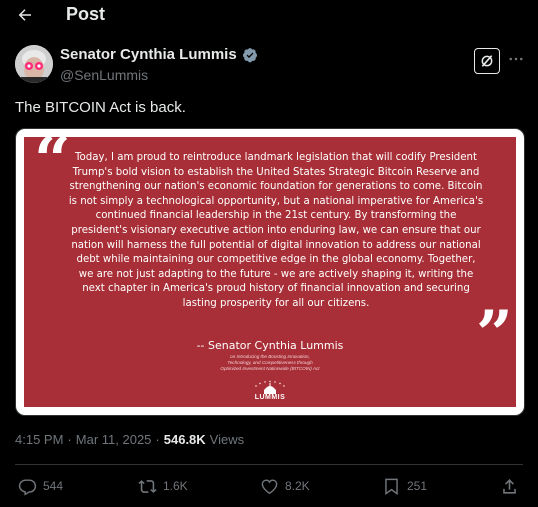 The width and height of the screenshot is (538, 507). What do you see at coordinates (269, 464) in the screenshot?
I see `divider` at bounding box center [269, 464].